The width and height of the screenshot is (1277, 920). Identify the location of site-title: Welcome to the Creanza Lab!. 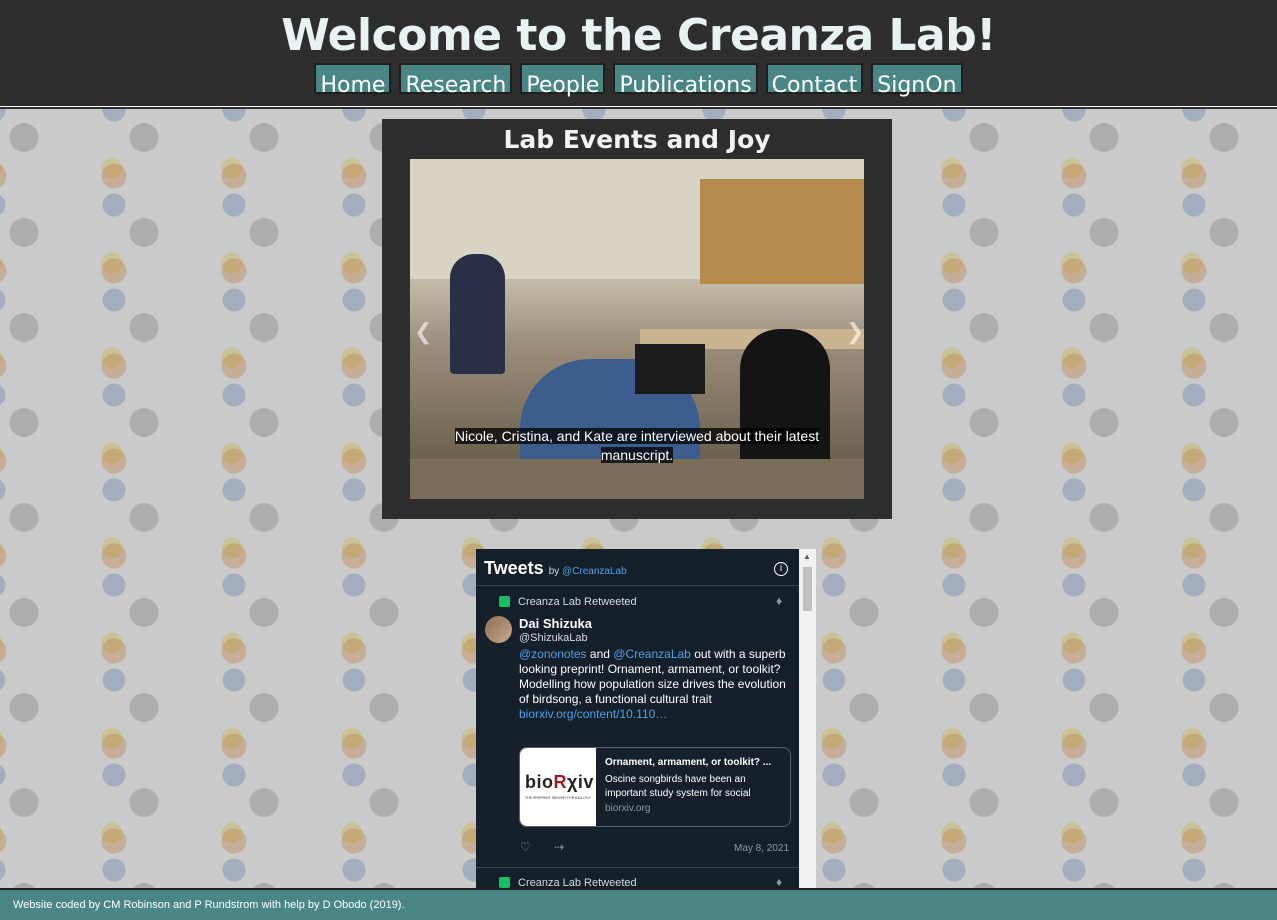
(638, 35).